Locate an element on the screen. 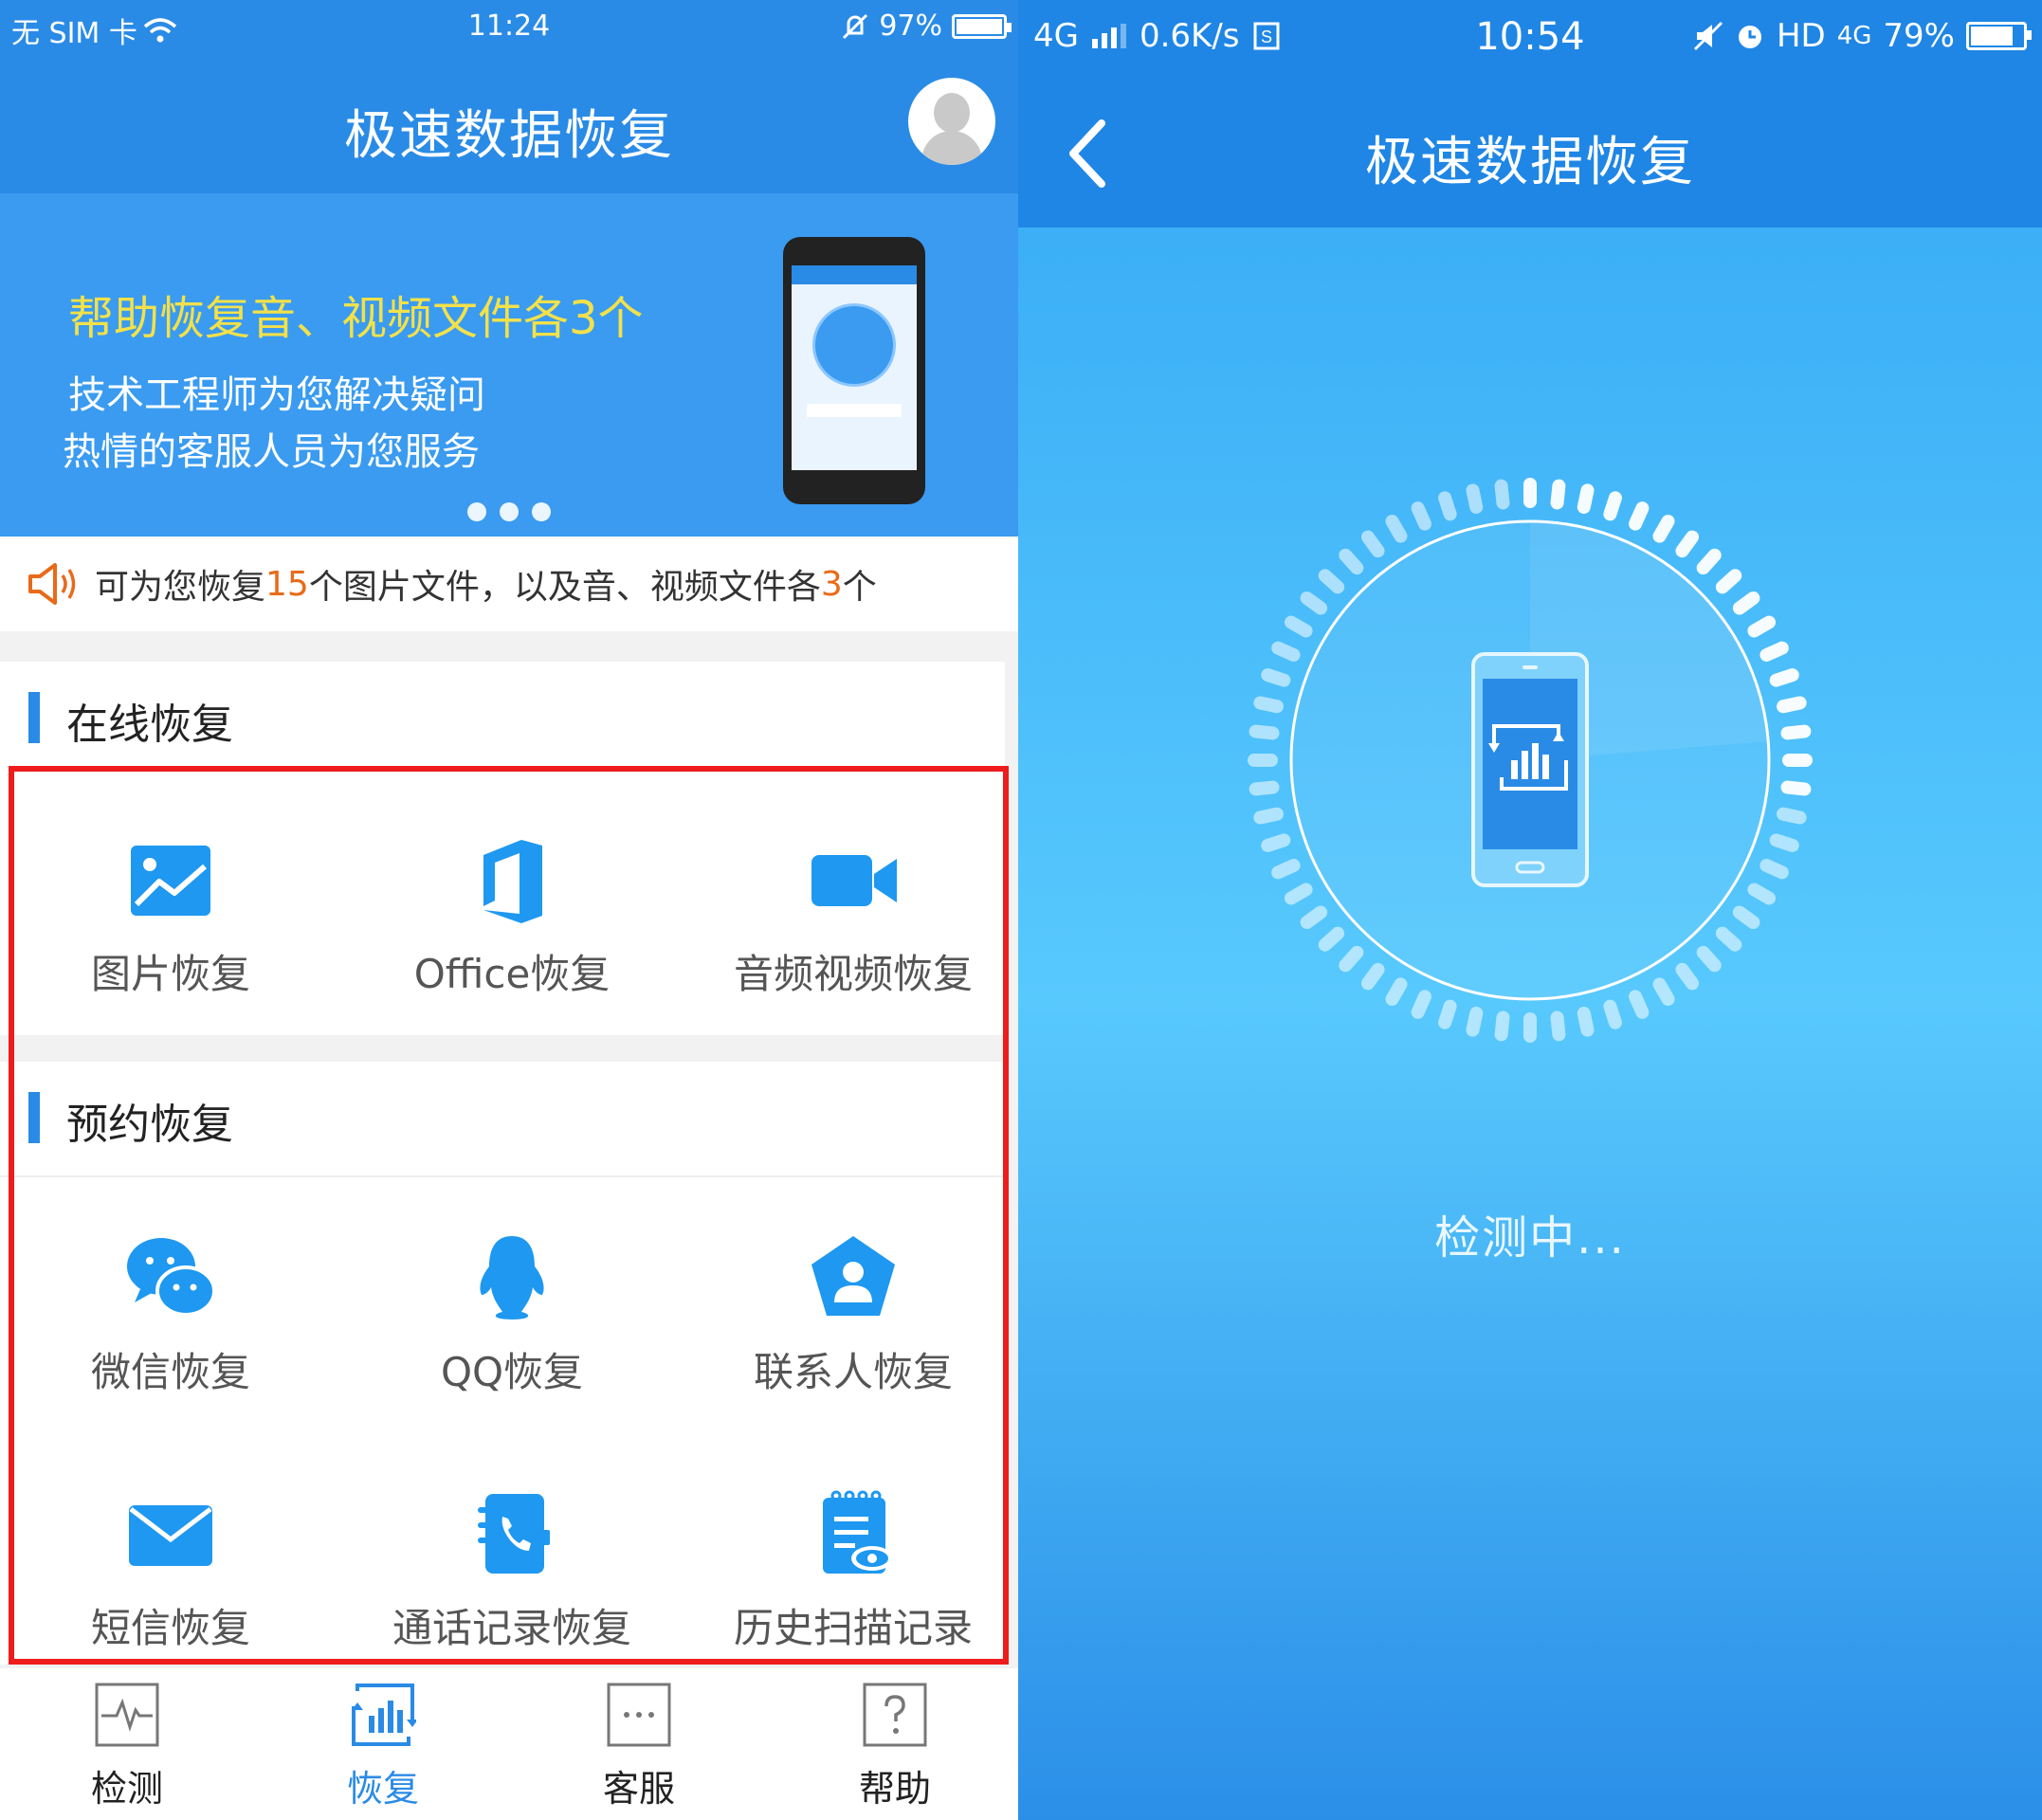 The width and height of the screenshot is (2042, 1820). media-recovery-button: 音频视频恢复 is located at coordinates (850, 917).